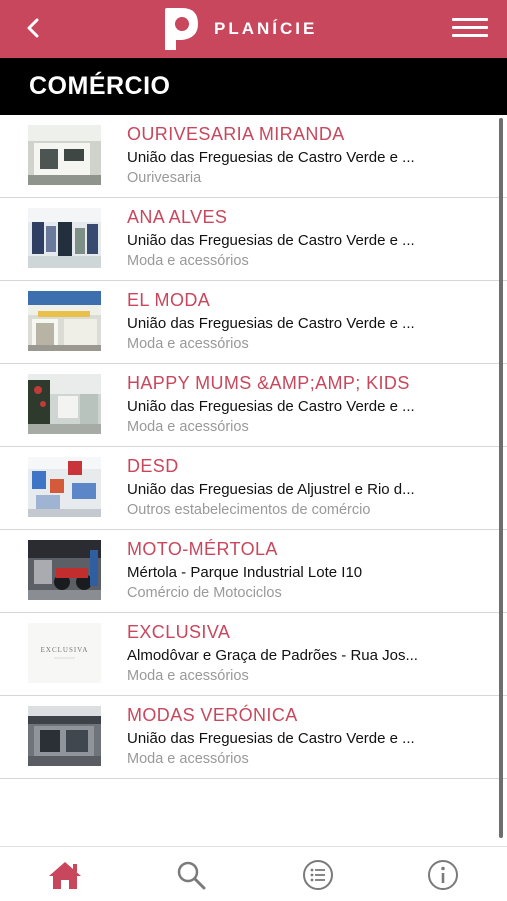  Describe the element at coordinates (179, 632) in the screenshot. I see `item-name: EXCLUSIVA` at that location.